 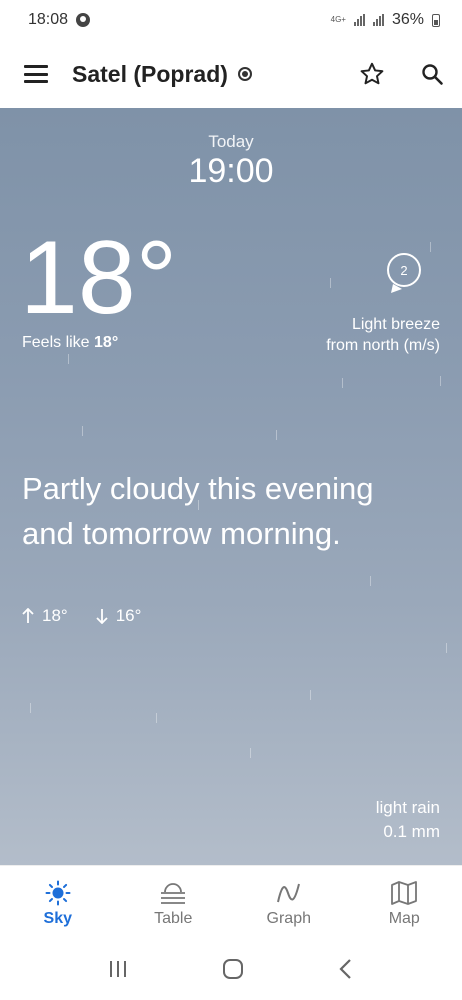 I want to click on favorite-button, so click(x=372, y=74).